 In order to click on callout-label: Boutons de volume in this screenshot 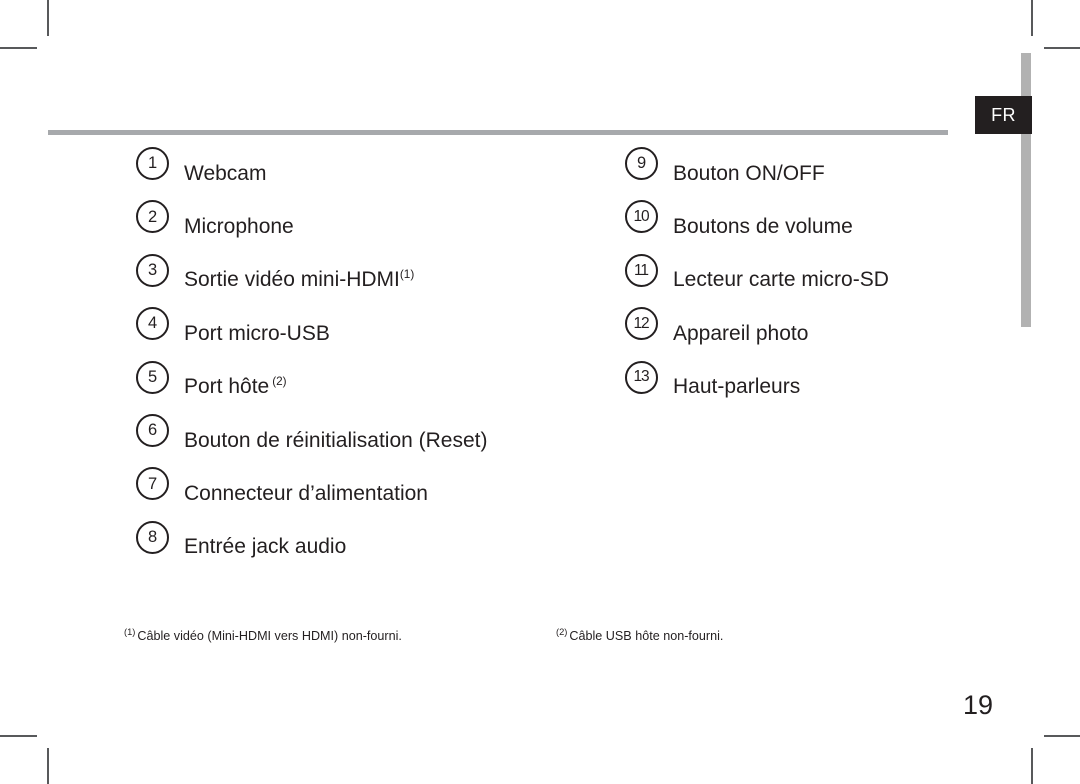, I will do `click(763, 227)`.